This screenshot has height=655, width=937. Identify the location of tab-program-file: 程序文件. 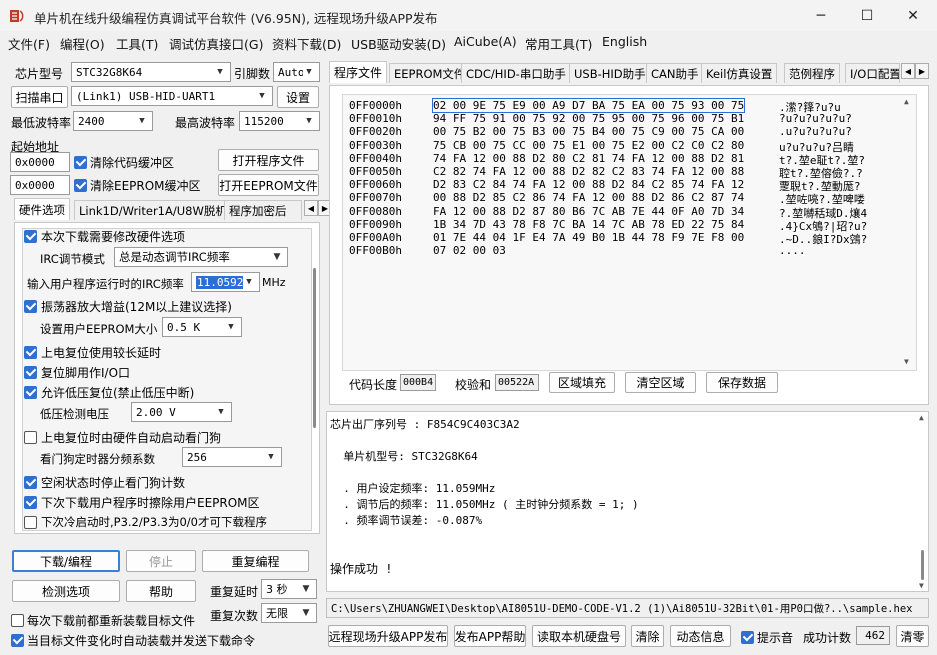
(358, 72).